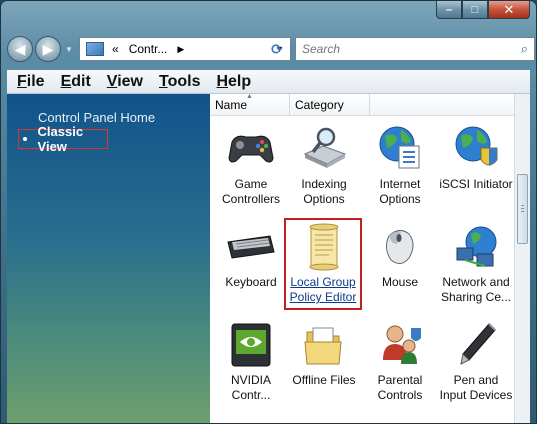 The width and height of the screenshot is (537, 424). What do you see at coordinates (524, 49) in the screenshot?
I see `search-icon: ⌕` at bounding box center [524, 49].